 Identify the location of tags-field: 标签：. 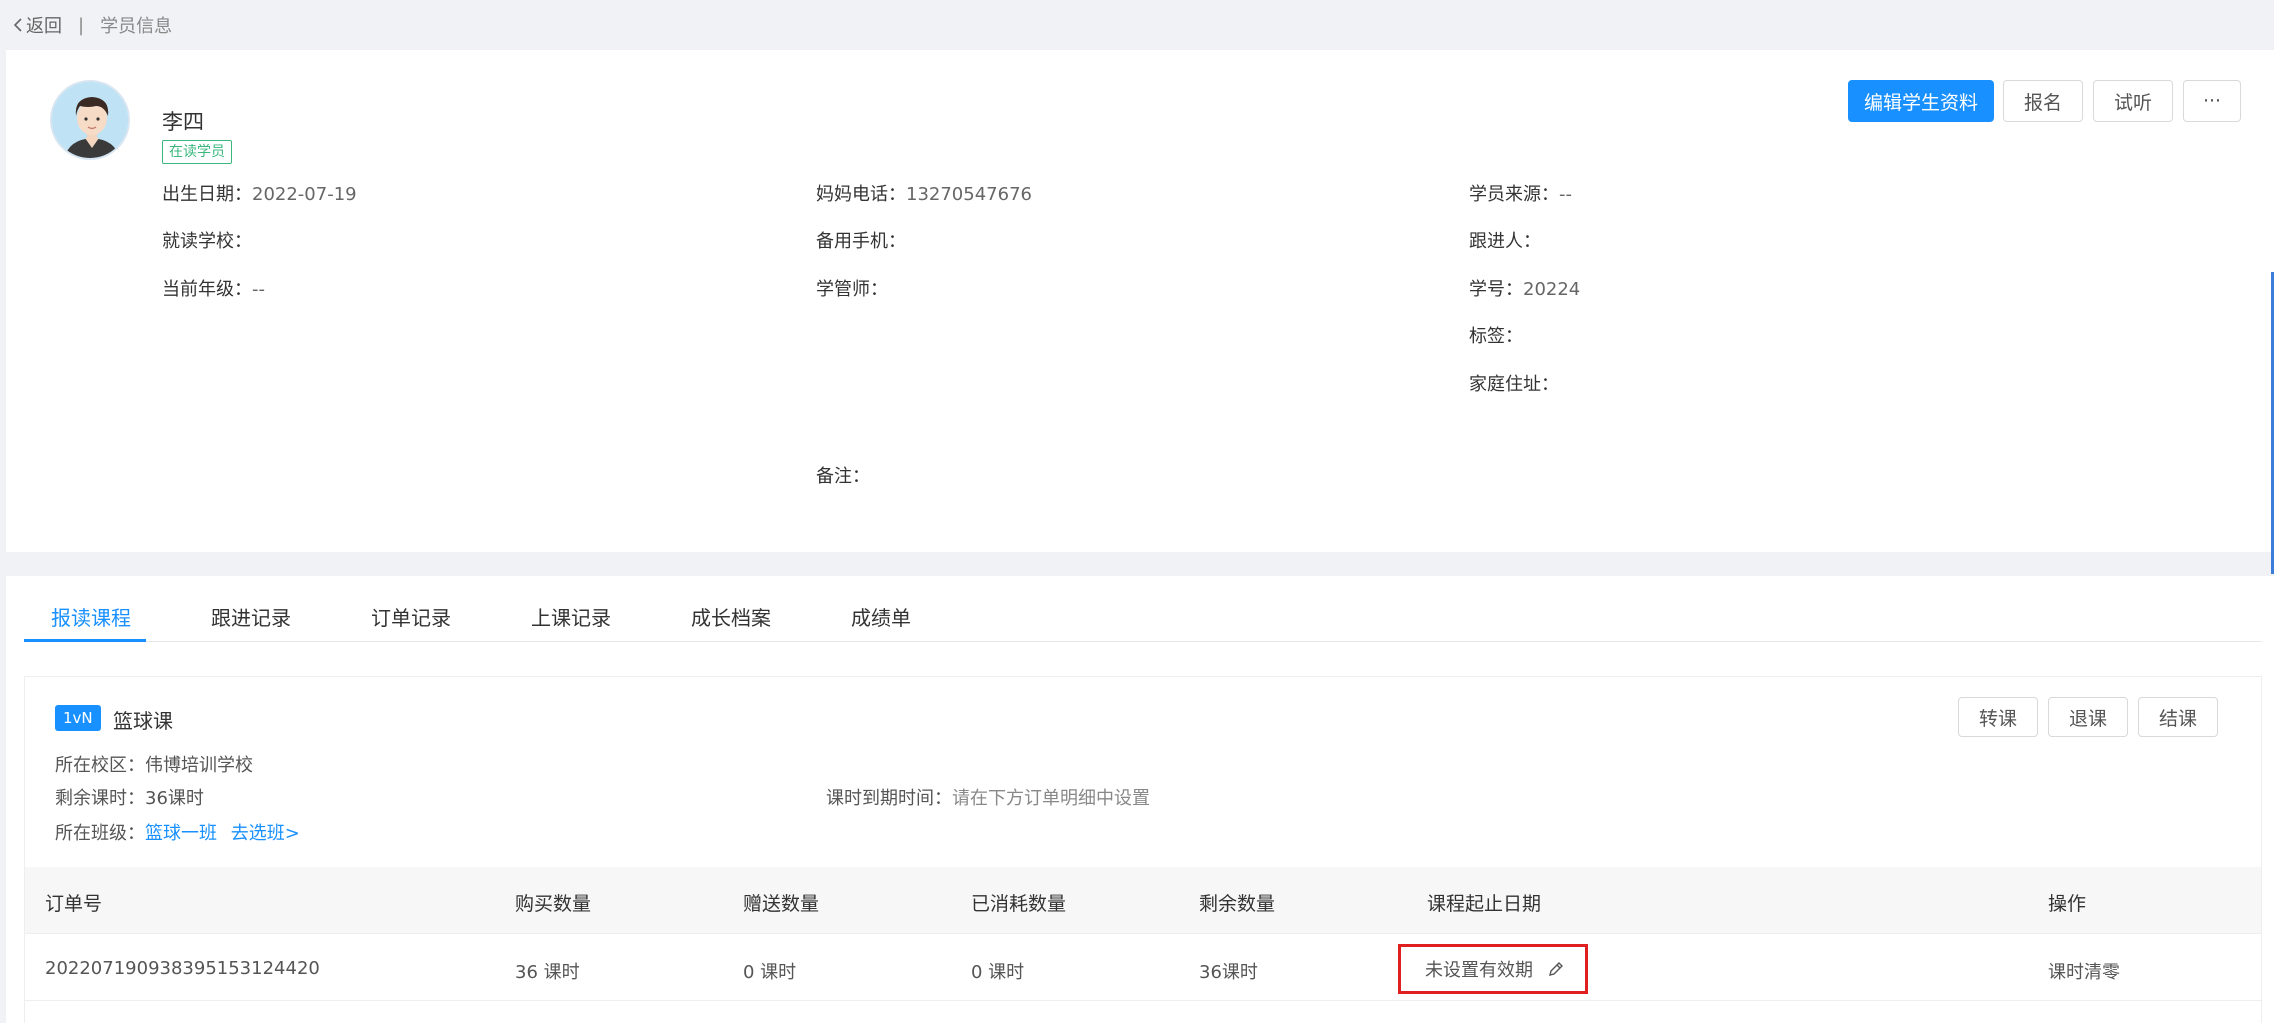
(1496, 335).